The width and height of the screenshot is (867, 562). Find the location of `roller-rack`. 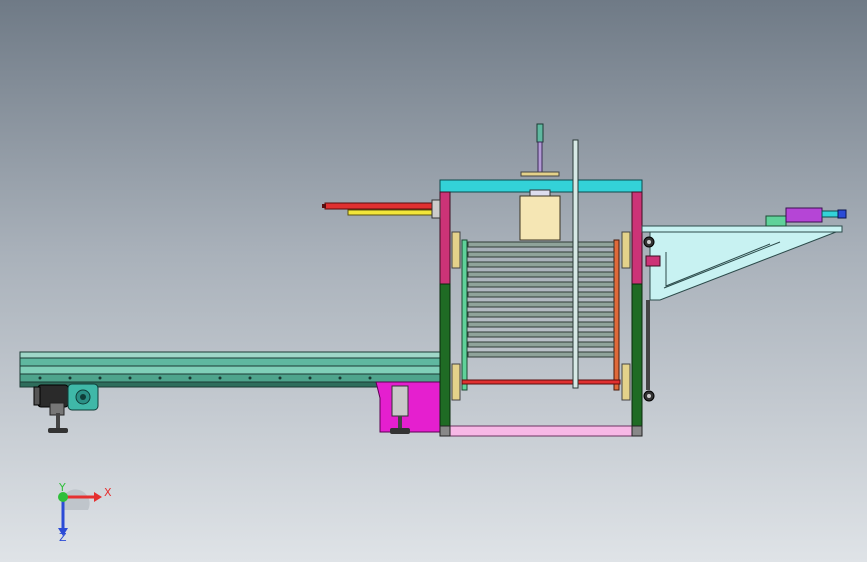

roller-rack is located at coordinates (541, 299).